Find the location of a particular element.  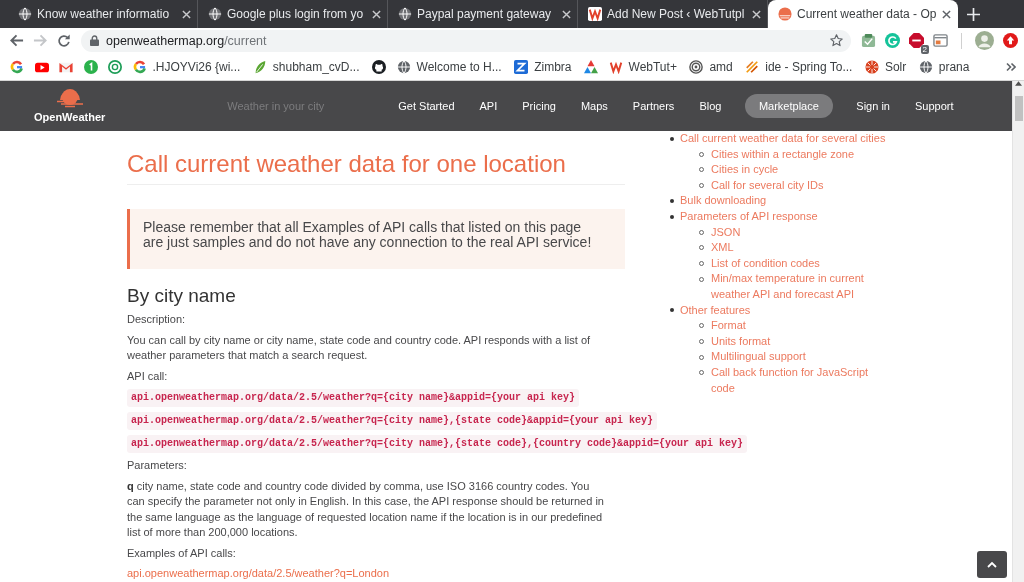

paragraph: Description: is located at coordinates (157, 319).